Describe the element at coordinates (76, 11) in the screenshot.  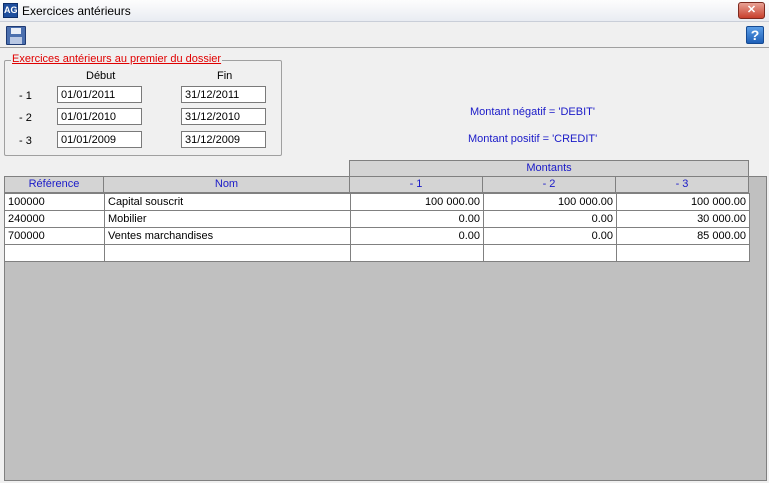
I see `window-title: Exercices antérieurs` at that location.